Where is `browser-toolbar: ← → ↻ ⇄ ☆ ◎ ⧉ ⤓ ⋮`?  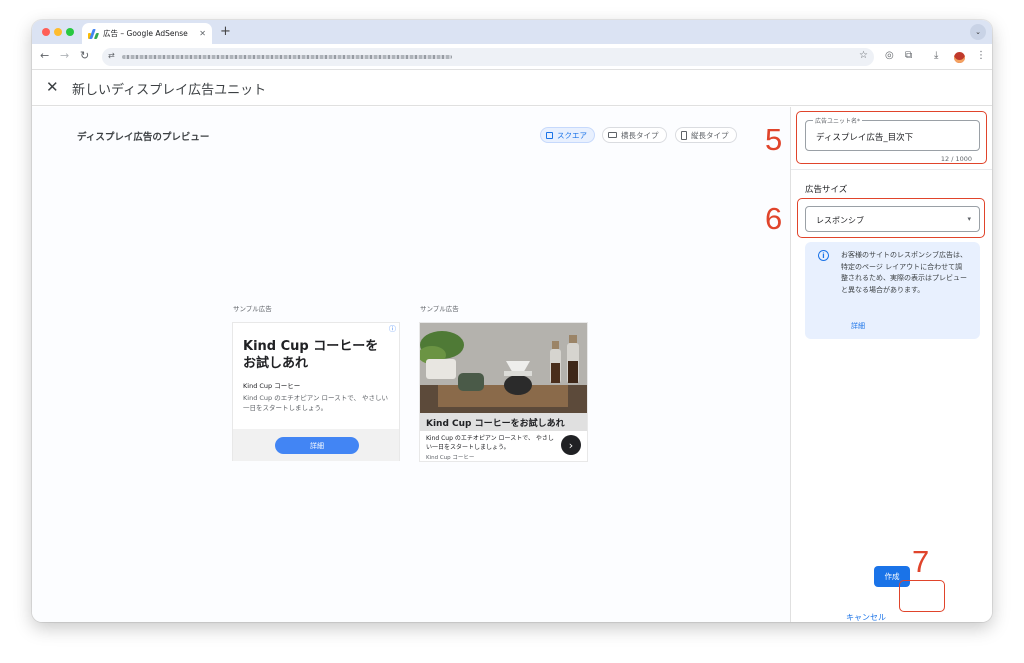 browser-toolbar: ← → ↻ ⇄ ☆ ◎ ⧉ ⤓ ⋮ is located at coordinates (512, 57).